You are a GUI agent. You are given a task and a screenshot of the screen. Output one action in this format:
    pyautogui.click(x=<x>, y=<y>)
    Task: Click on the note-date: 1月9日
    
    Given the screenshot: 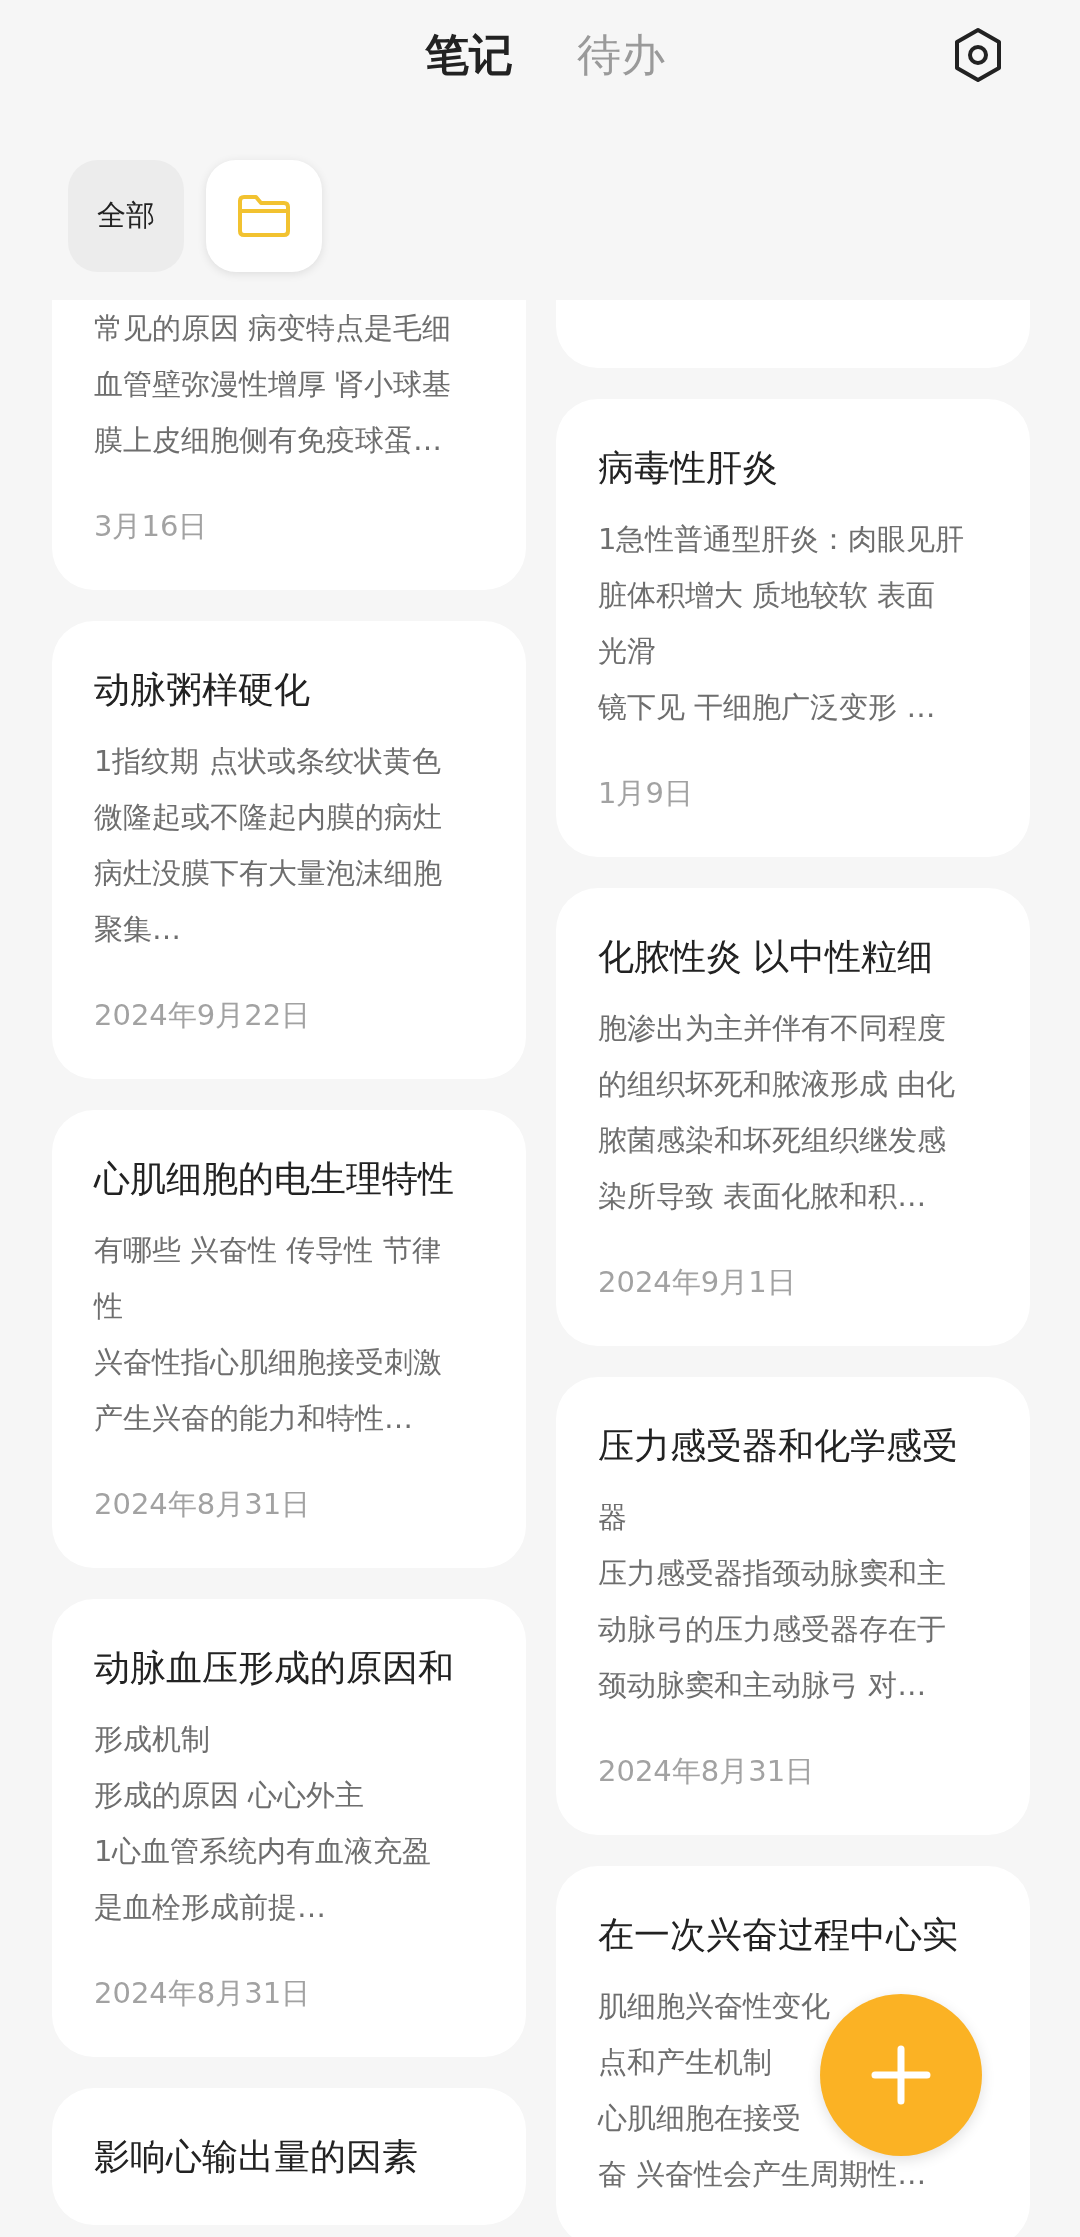 What is the action you would take?
    pyautogui.click(x=646, y=793)
    